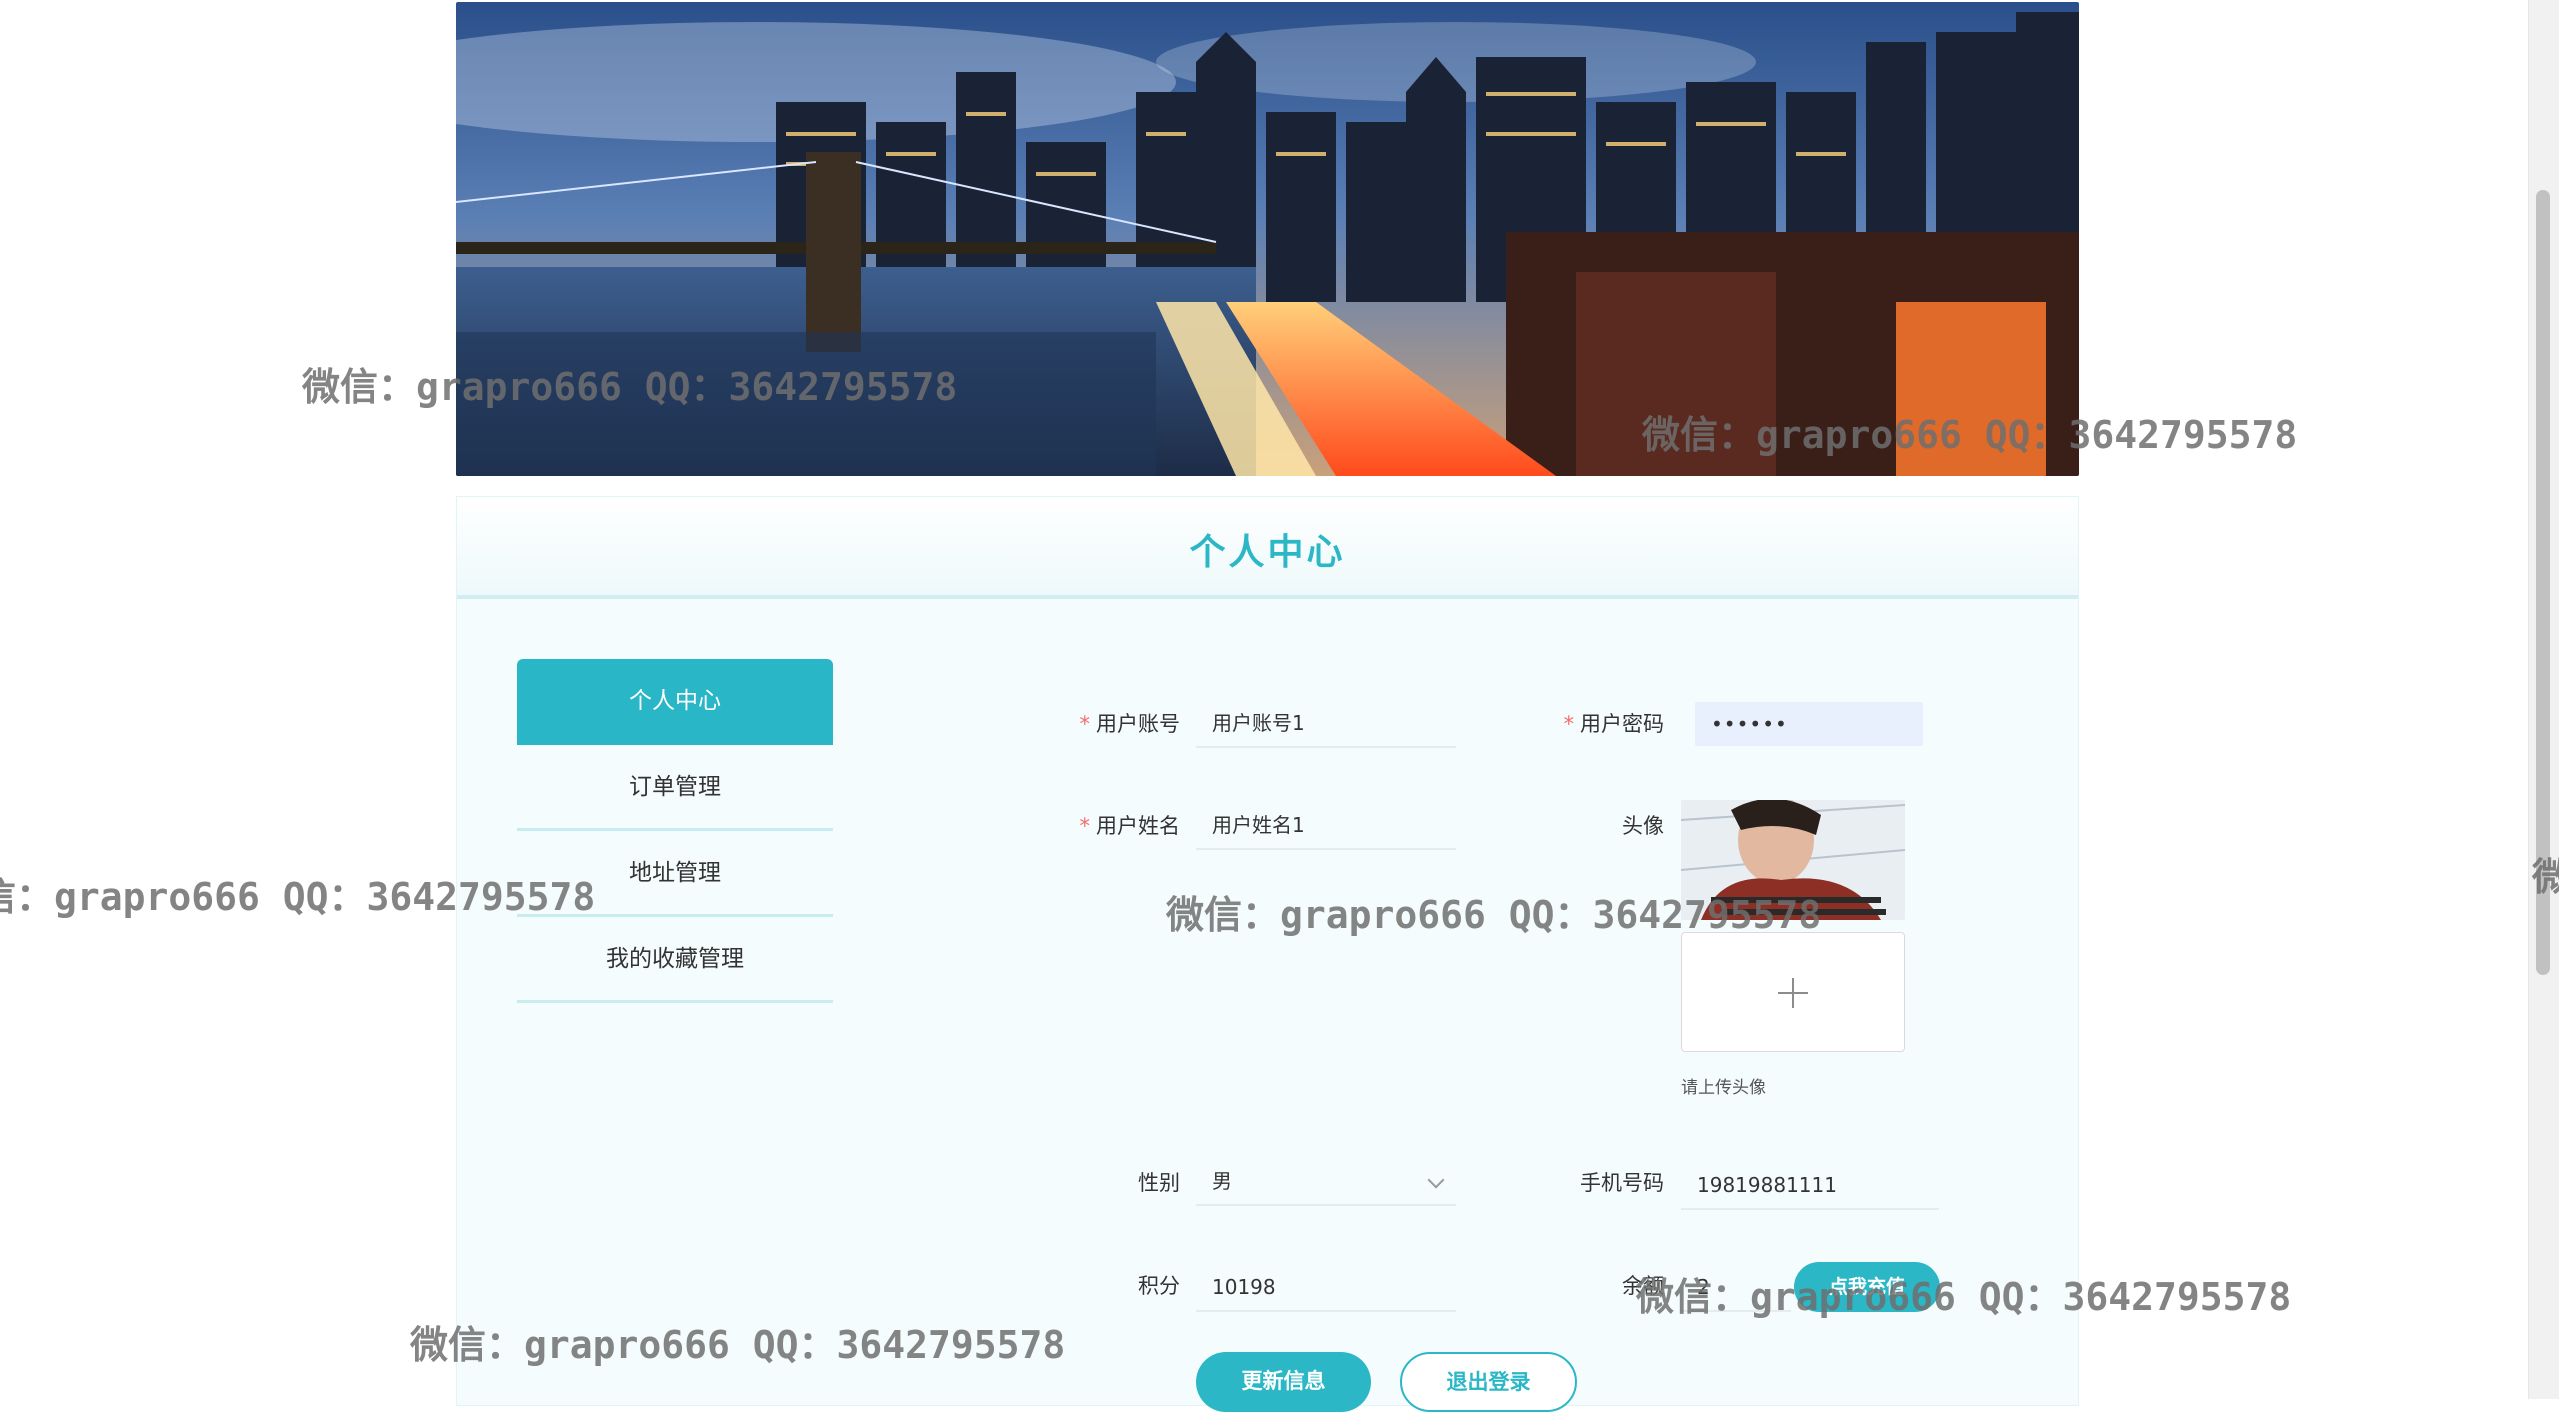  I want to click on password-label: * 用户密码, so click(1579, 723).